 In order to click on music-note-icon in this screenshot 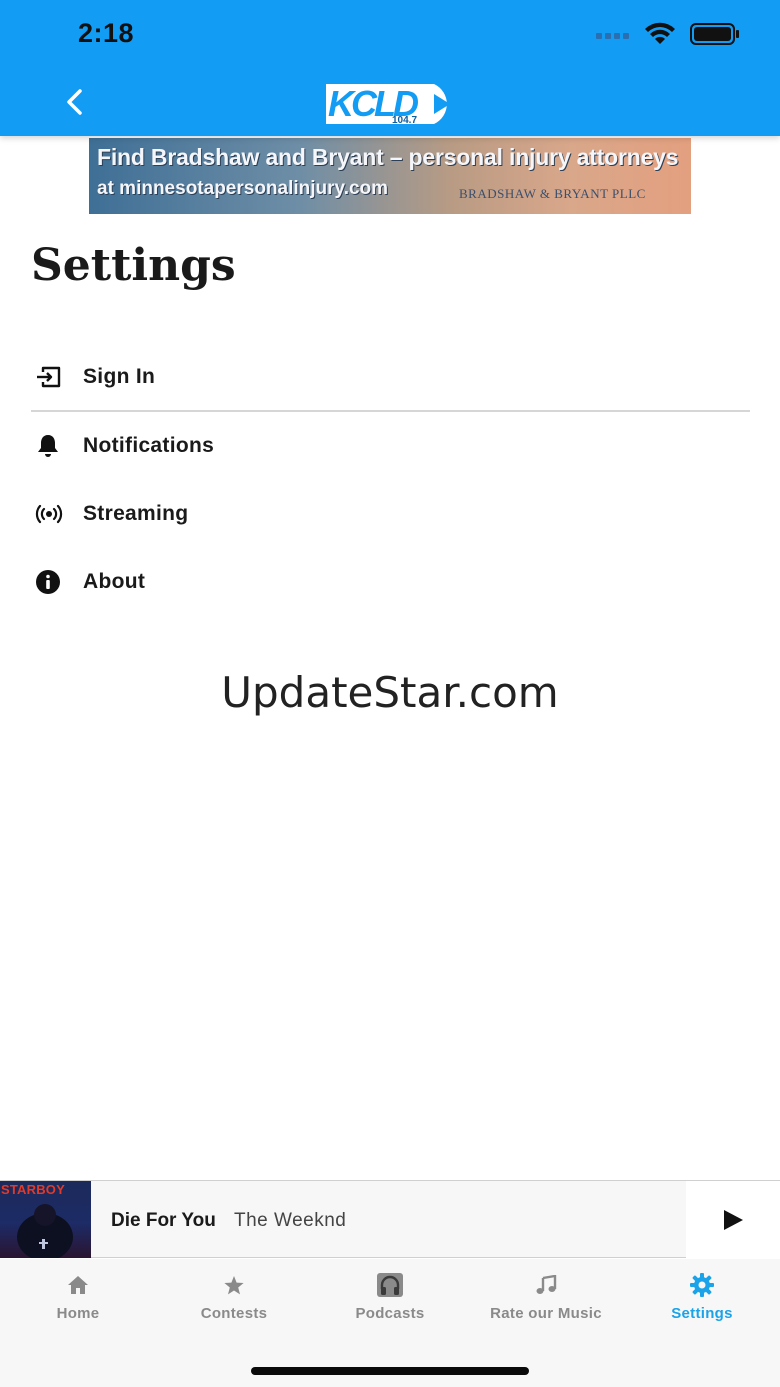, I will do `click(546, 1285)`.